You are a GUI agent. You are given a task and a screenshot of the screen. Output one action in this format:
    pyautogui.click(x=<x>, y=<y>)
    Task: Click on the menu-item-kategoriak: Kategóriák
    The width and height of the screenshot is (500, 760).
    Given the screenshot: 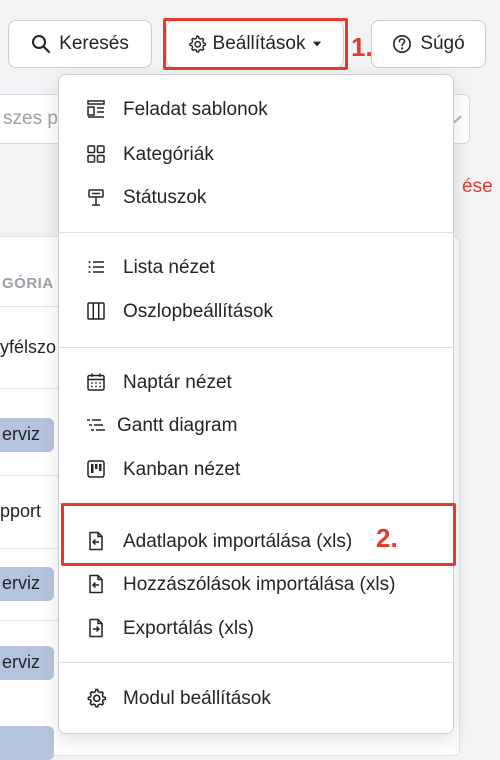 What is the action you would take?
    pyautogui.click(x=256, y=154)
    